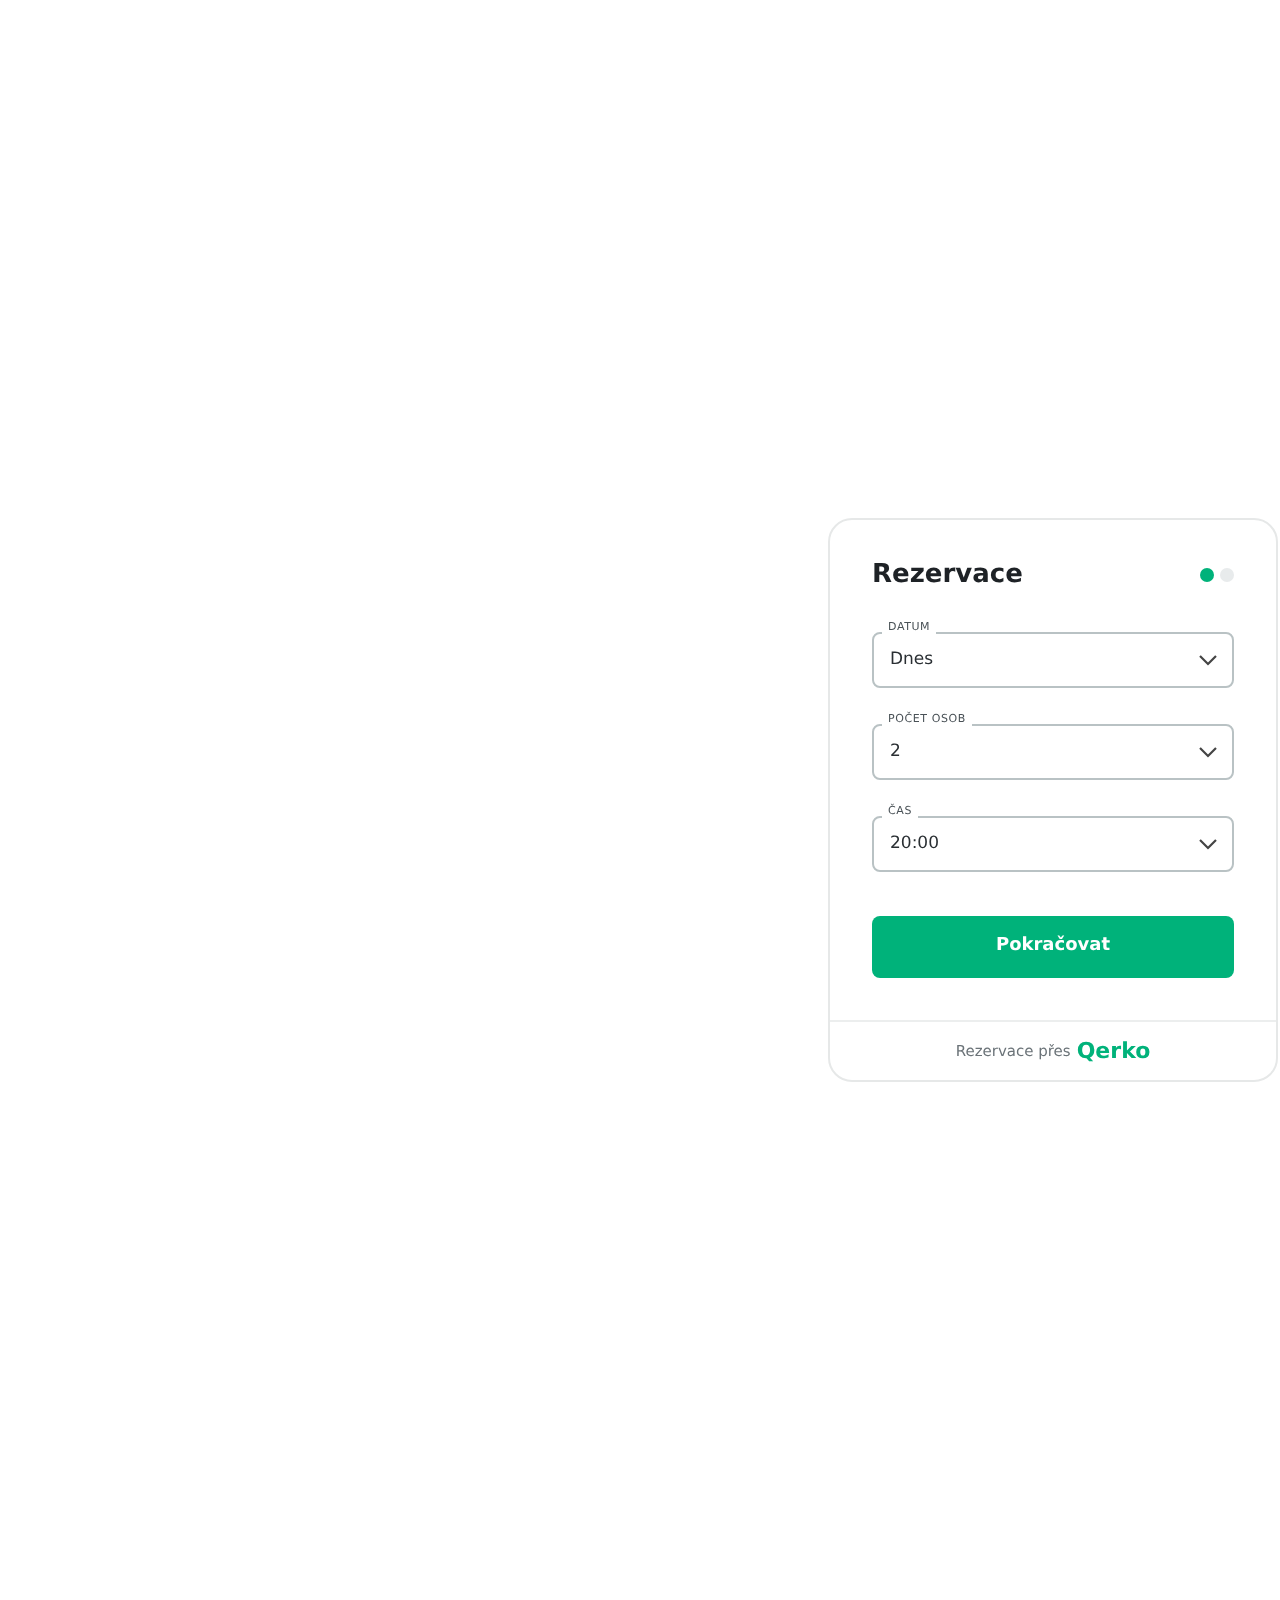 This screenshot has height=1600, width=1280. What do you see at coordinates (912, 659) in the screenshot?
I see `field-value: Dnes` at bounding box center [912, 659].